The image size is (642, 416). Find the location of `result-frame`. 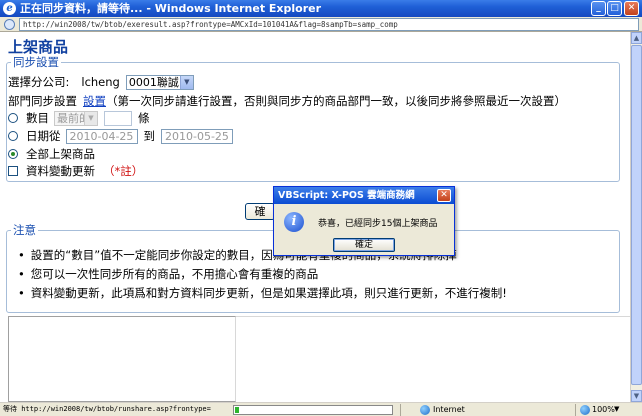

result-frame is located at coordinates (122, 359).